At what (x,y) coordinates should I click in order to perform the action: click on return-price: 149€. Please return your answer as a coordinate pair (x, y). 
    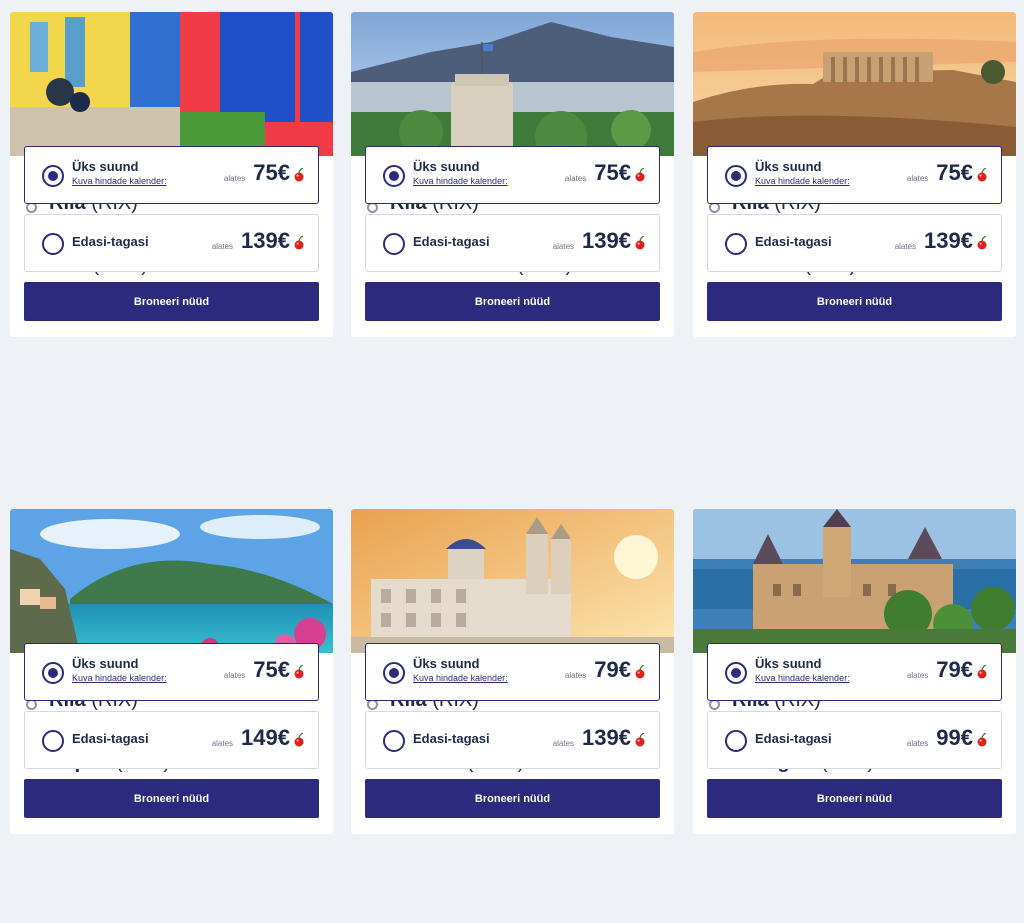
    Looking at the image, I should click on (265, 737).